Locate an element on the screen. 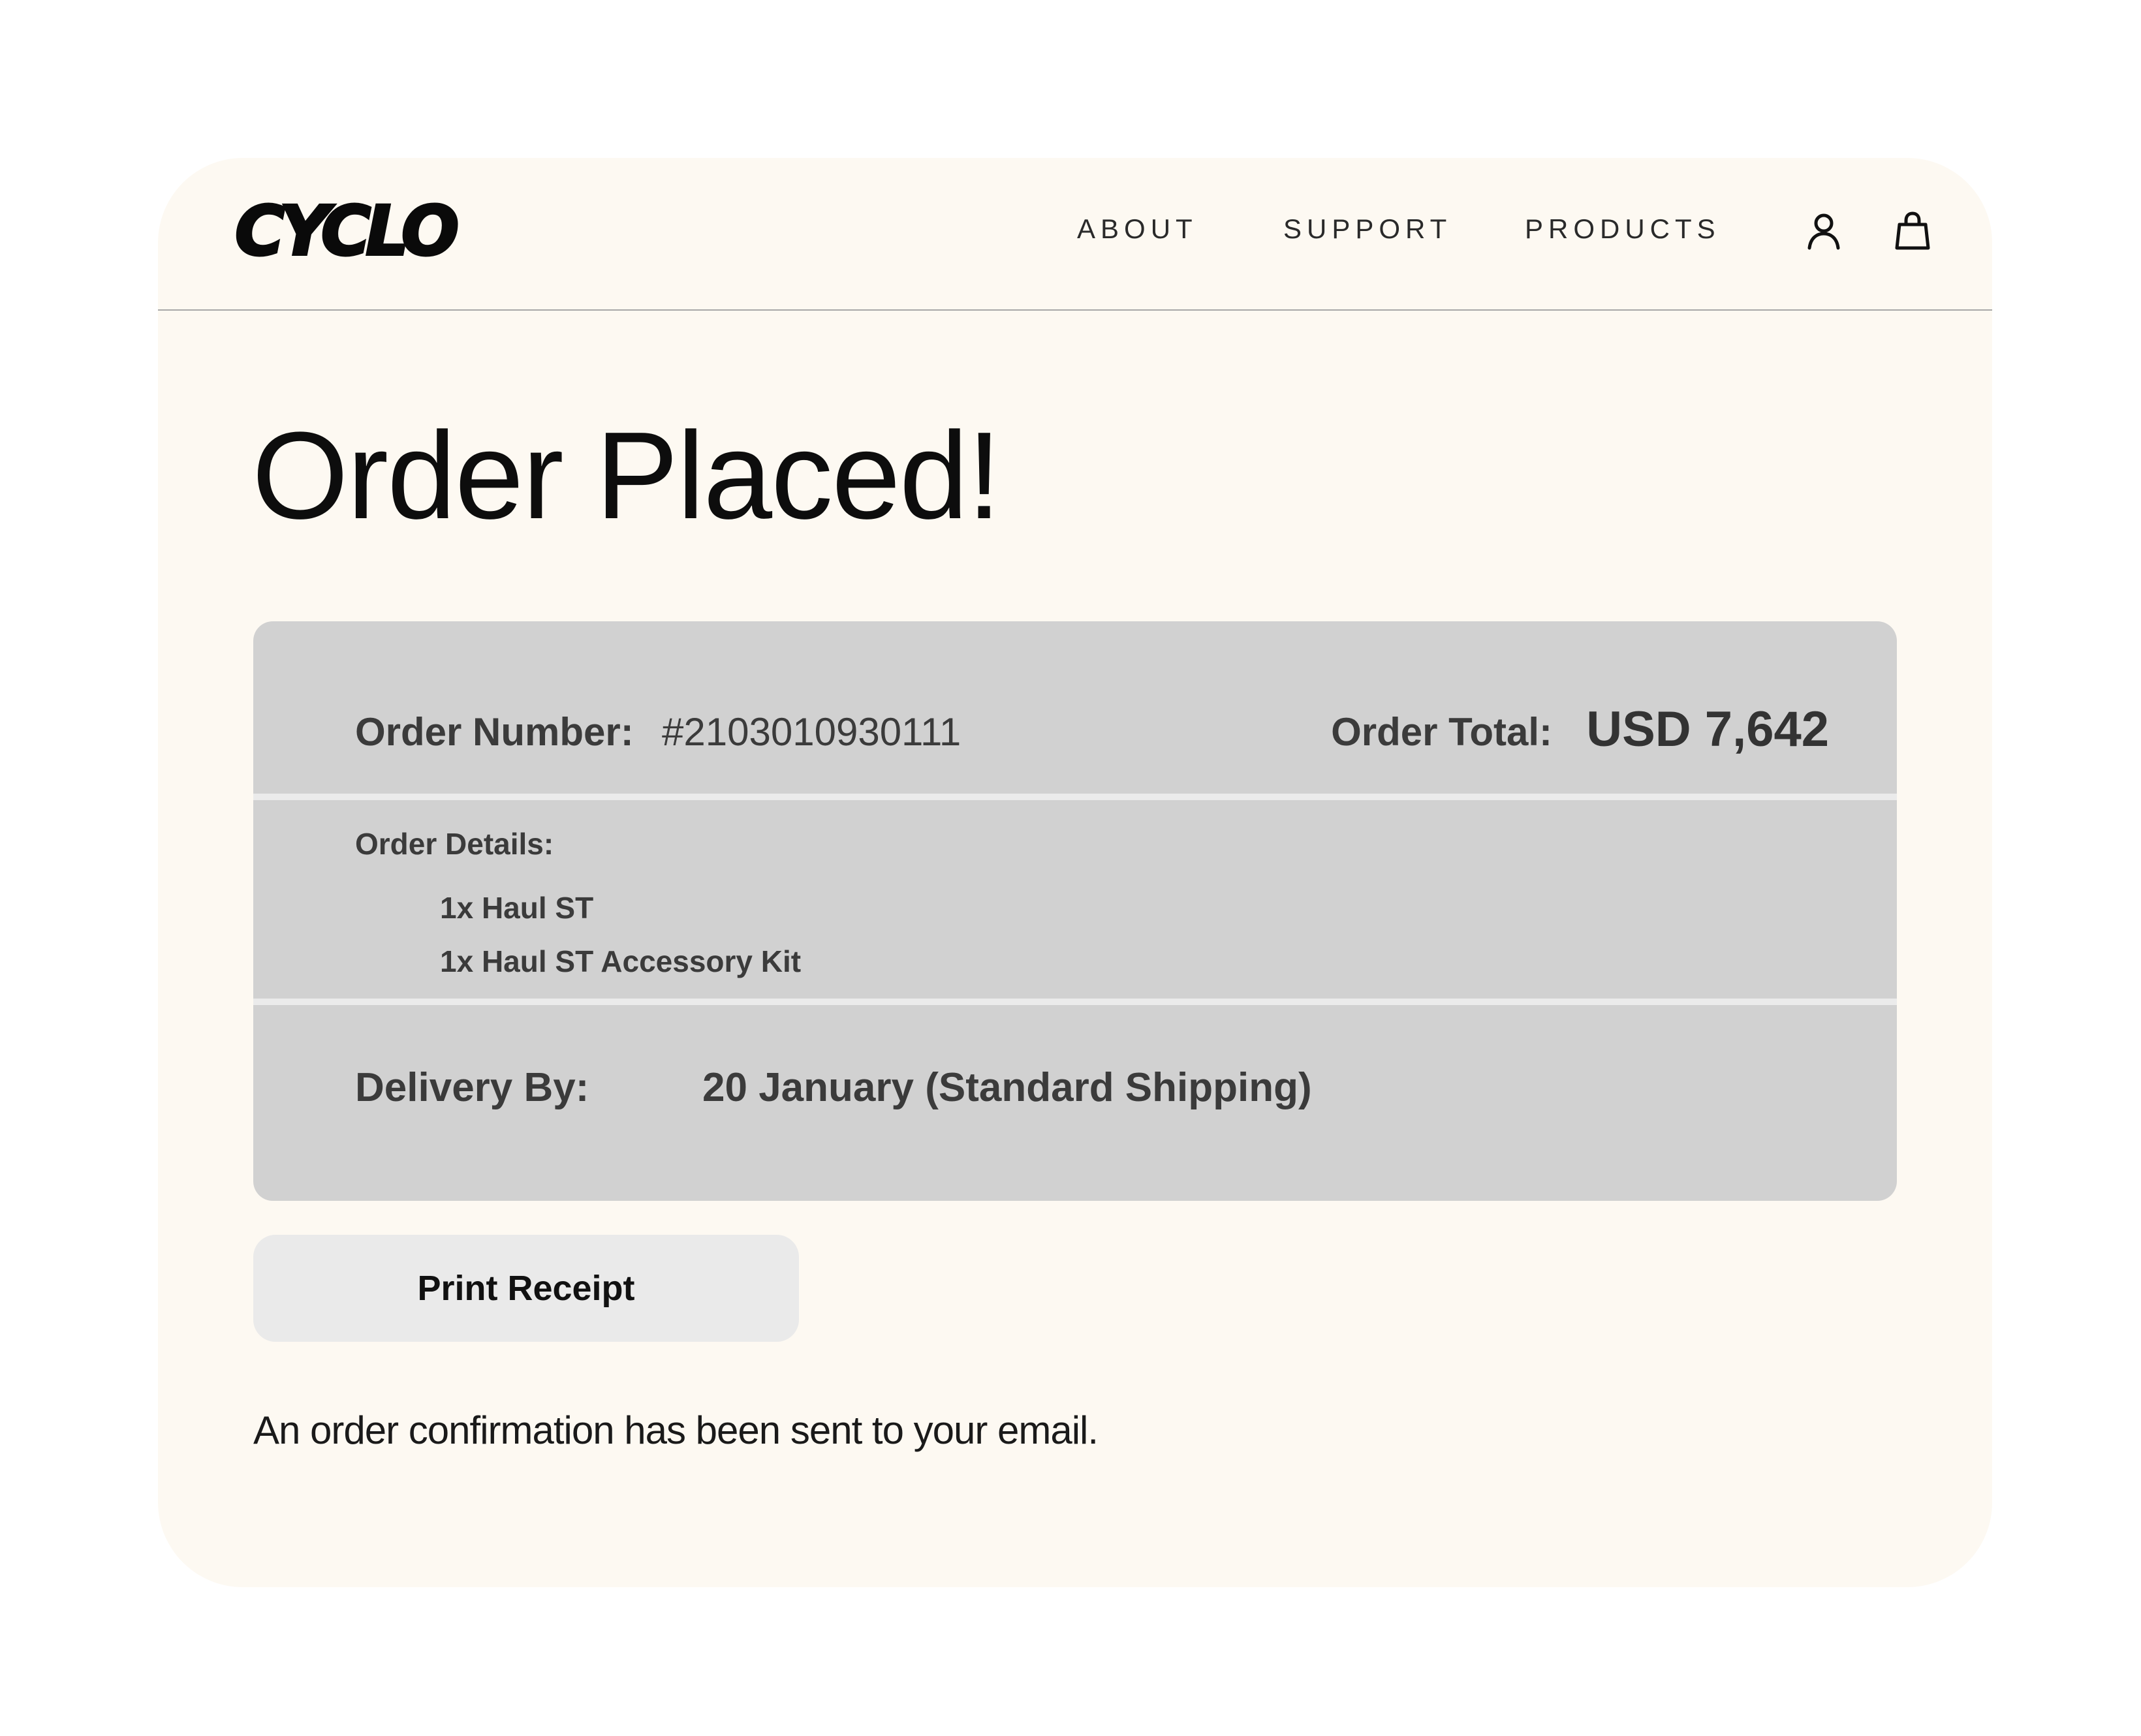 Image resolution: width=2141 pixels, height=1736 pixels. delivery-value: 20 January (Standard Shipping) is located at coordinates (1007, 1087).